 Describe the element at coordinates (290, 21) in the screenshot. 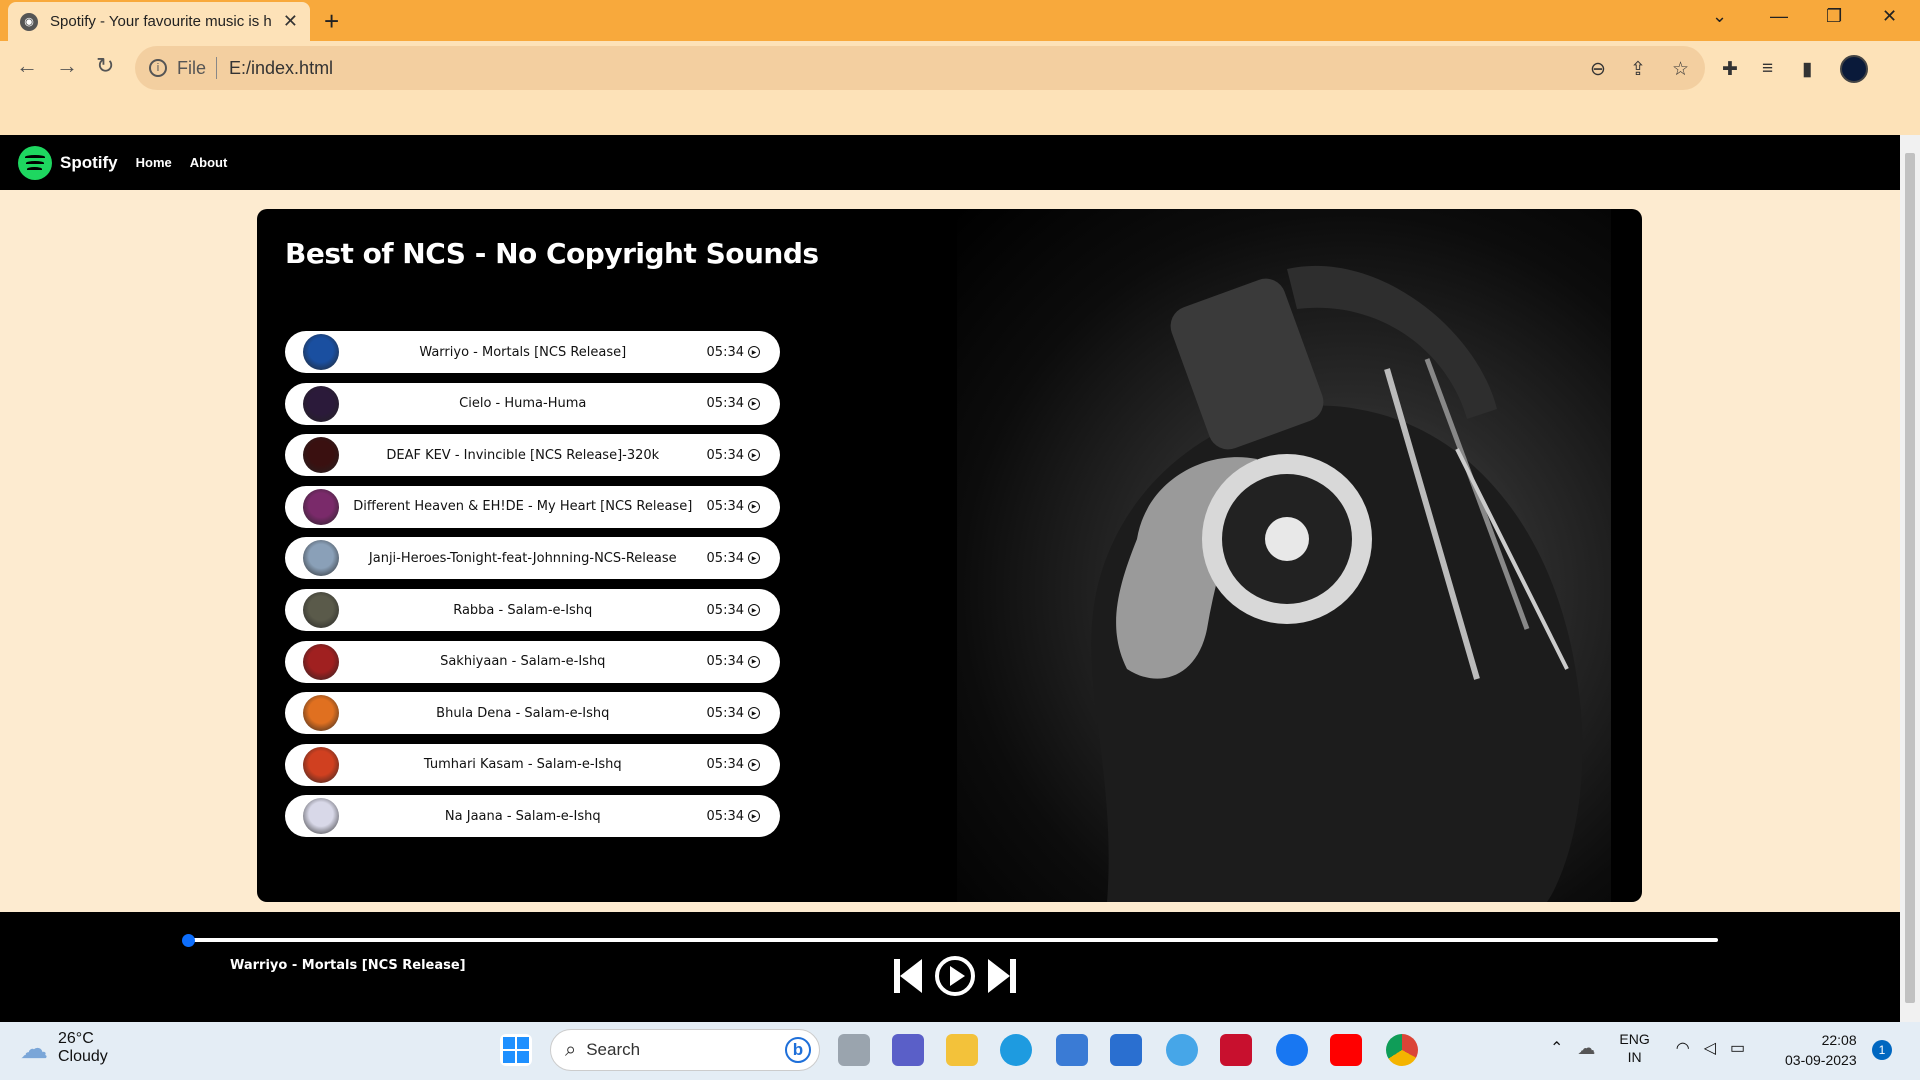

I see `close-tab-icon: ✕` at that location.